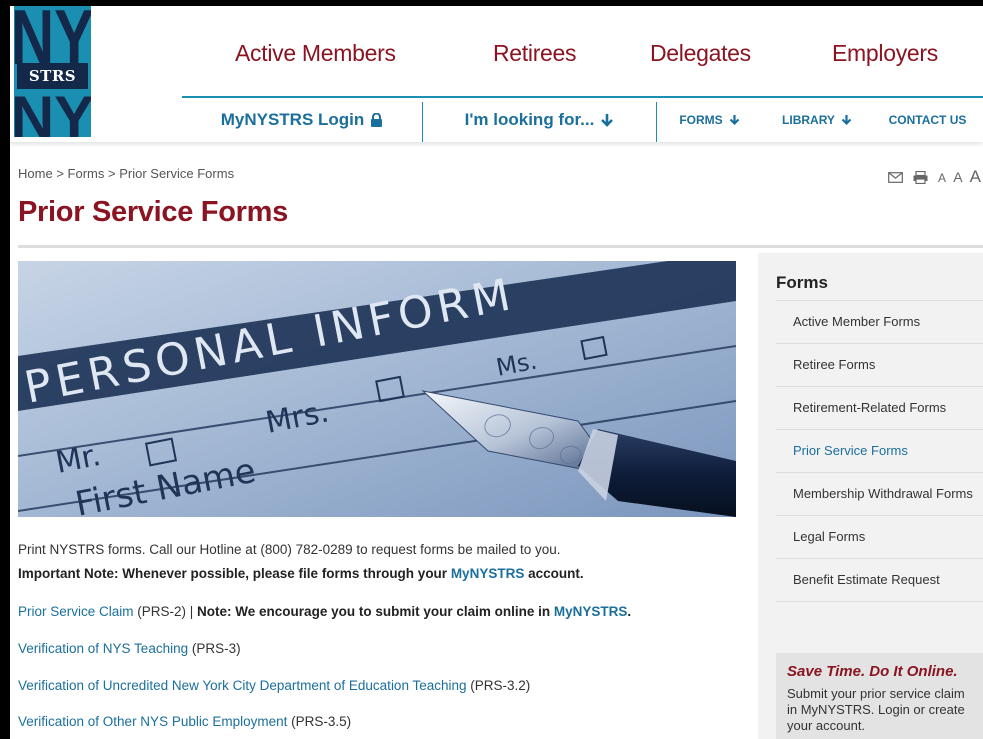  I want to click on text-size-controls: A A A, so click(960, 177).